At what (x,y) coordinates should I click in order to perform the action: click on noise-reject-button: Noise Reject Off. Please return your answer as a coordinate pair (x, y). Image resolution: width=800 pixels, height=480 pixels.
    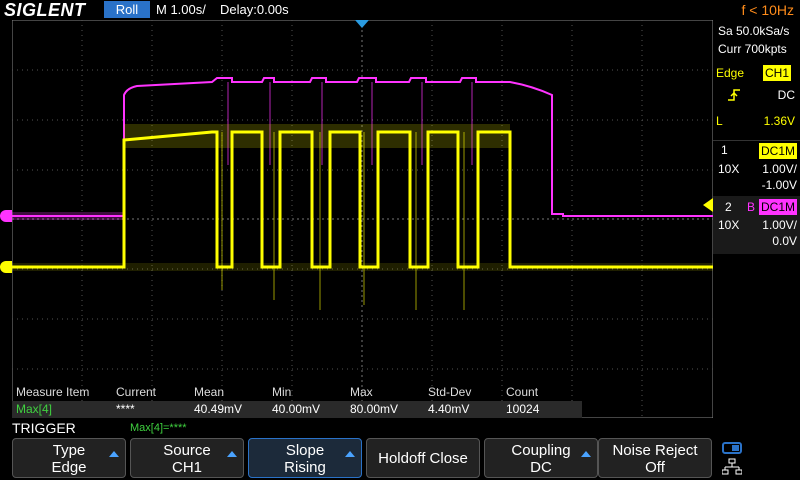
    Looking at the image, I should click on (655, 458).